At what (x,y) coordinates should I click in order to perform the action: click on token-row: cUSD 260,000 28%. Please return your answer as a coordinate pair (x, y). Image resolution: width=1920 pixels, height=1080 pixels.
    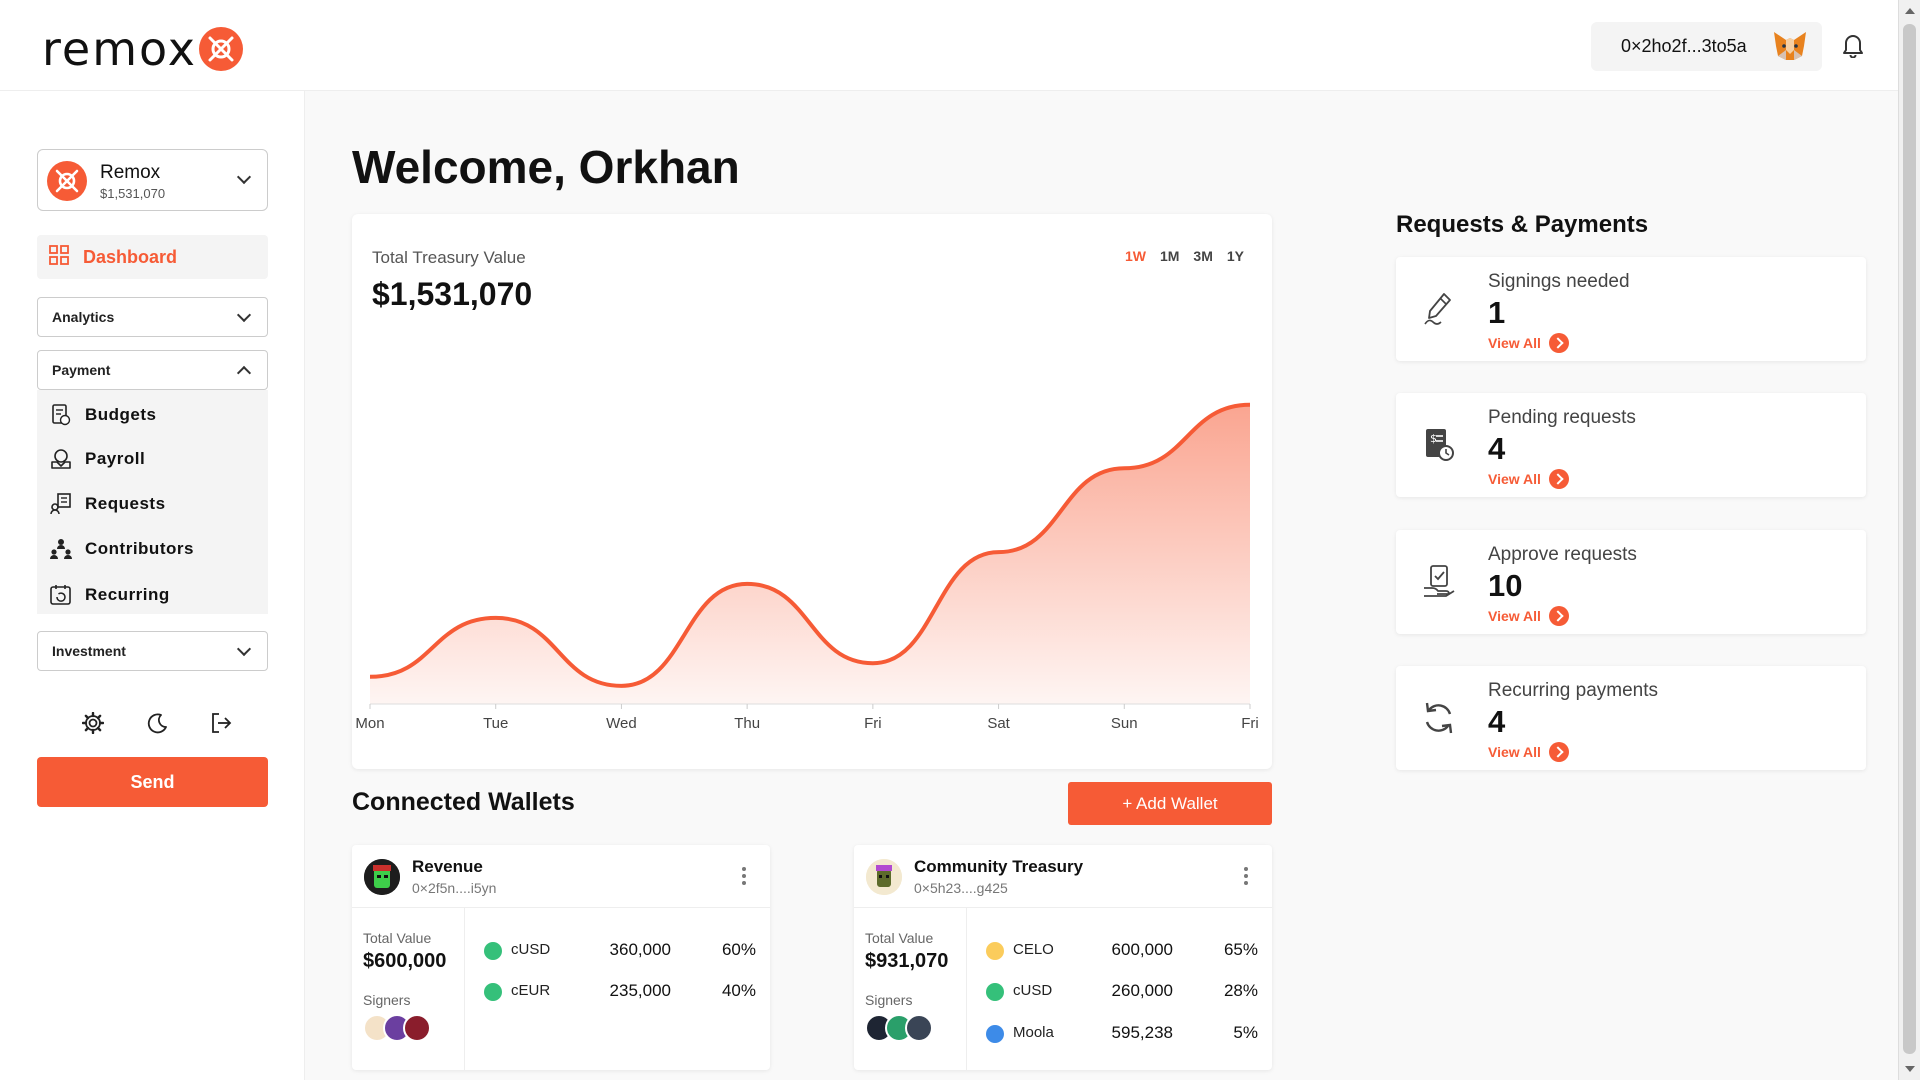
    Looking at the image, I should click on (1122, 991).